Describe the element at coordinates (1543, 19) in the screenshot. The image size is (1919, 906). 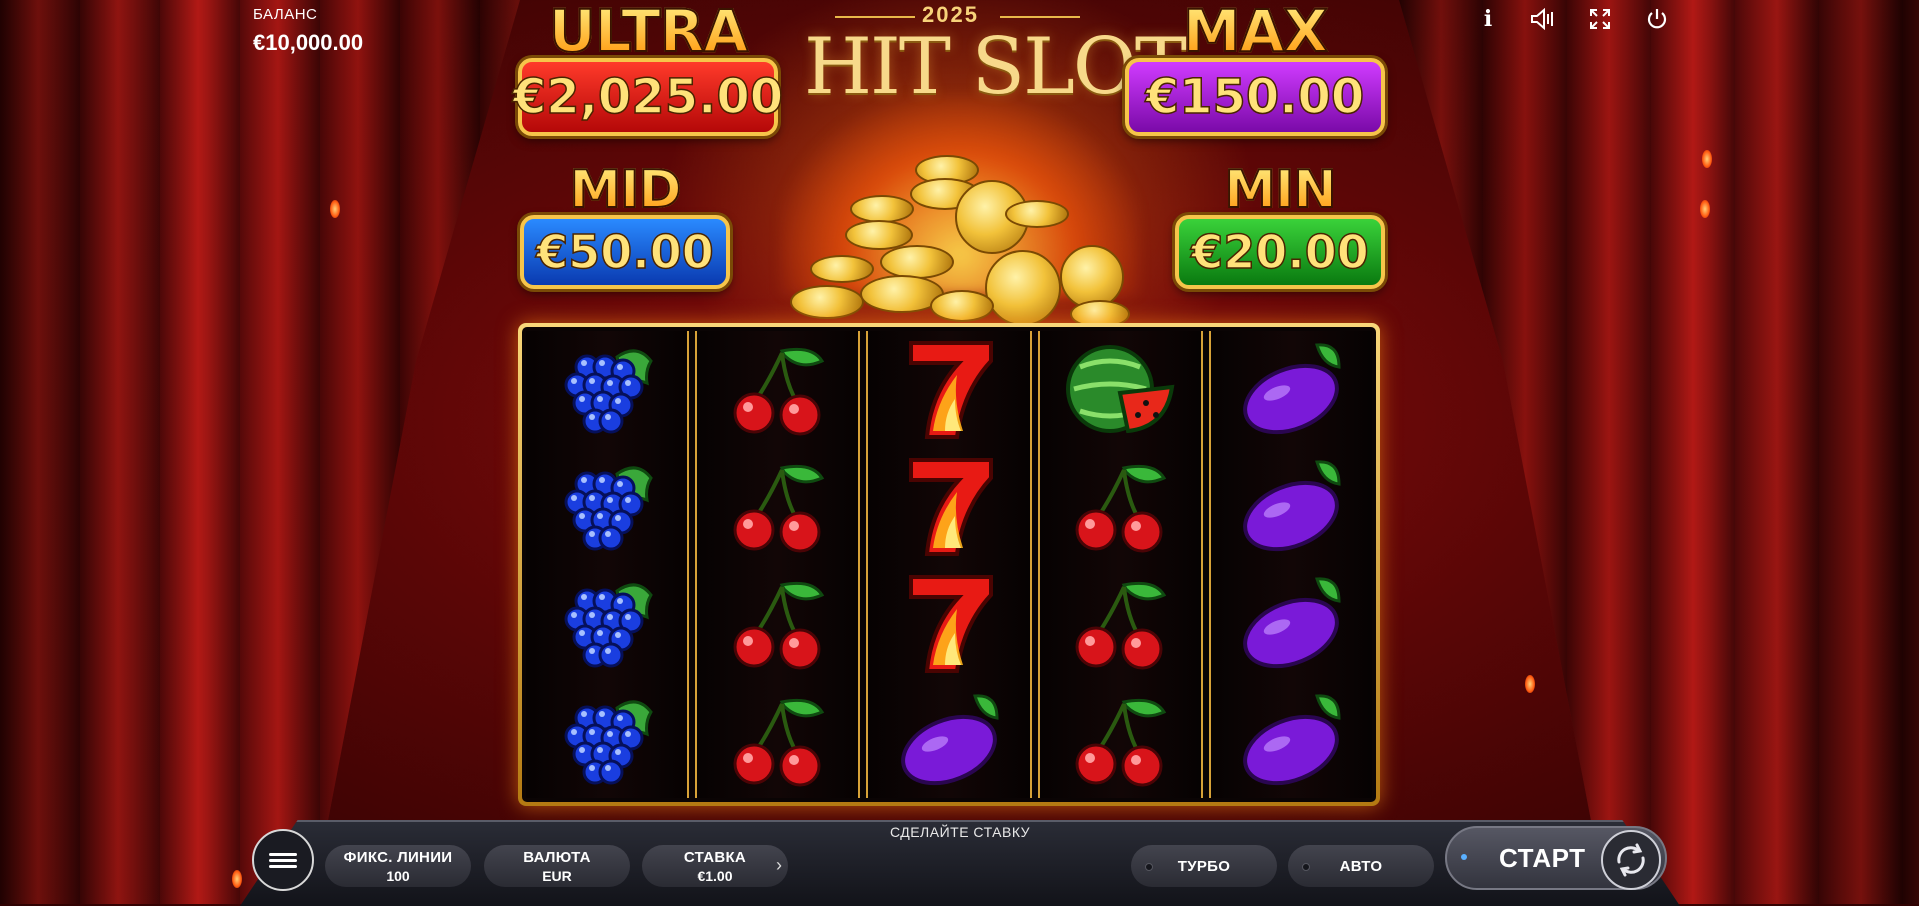
I see `sound-icon` at that location.